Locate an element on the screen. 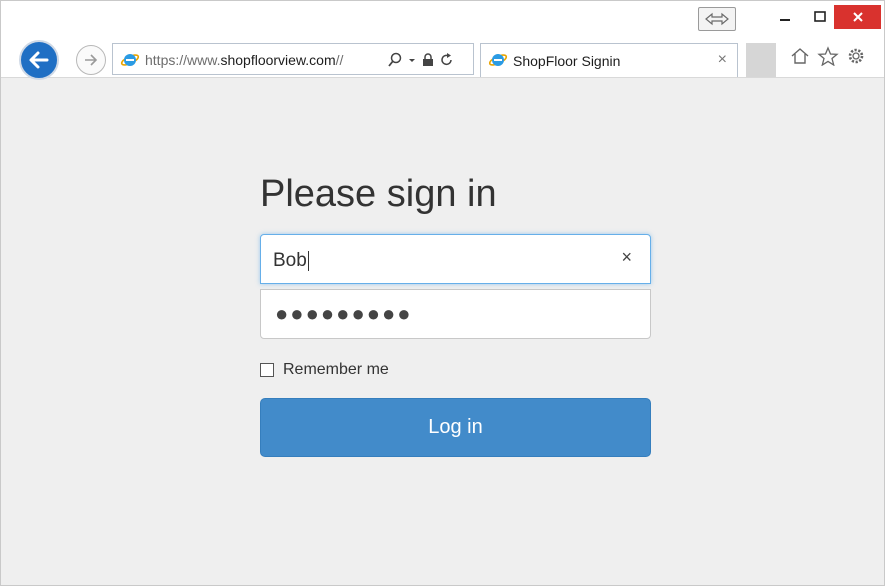  ie-logo-icon is located at coordinates (130, 60).